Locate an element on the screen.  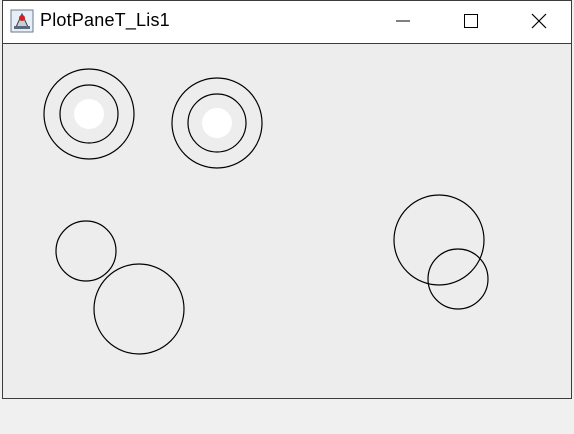
close-button is located at coordinates (539, 21).